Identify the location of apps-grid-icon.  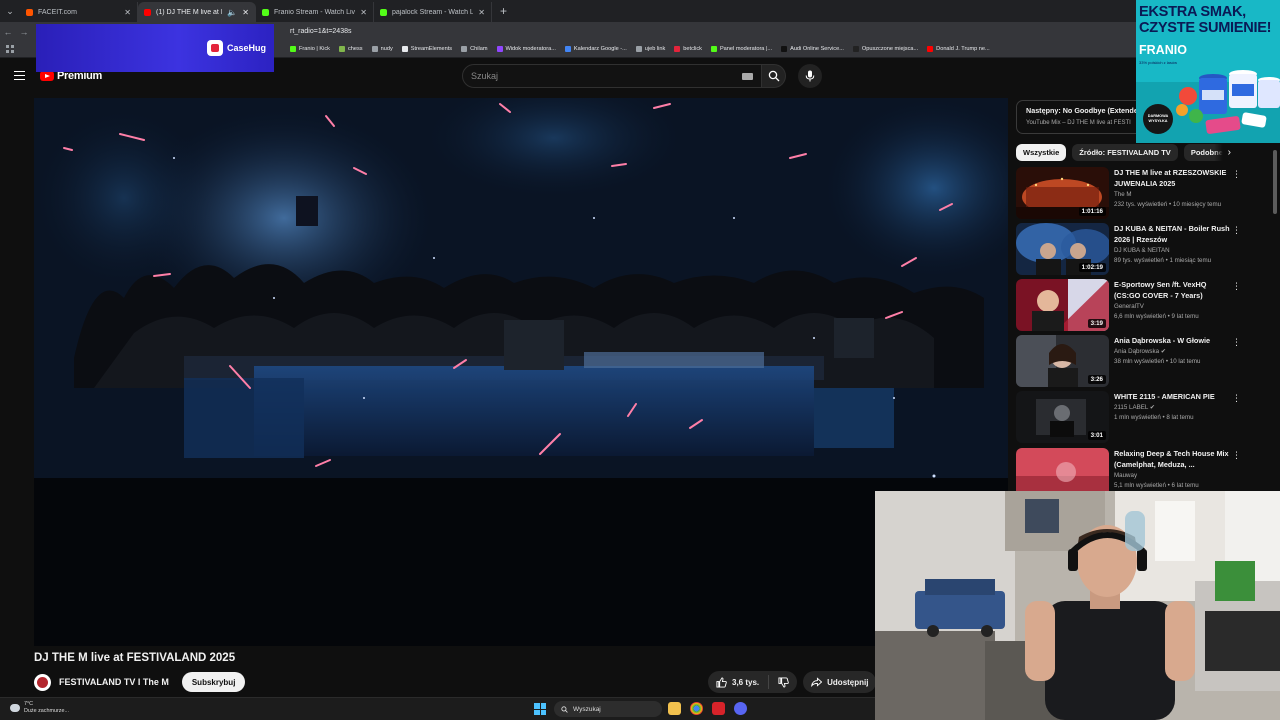
(10, 49).